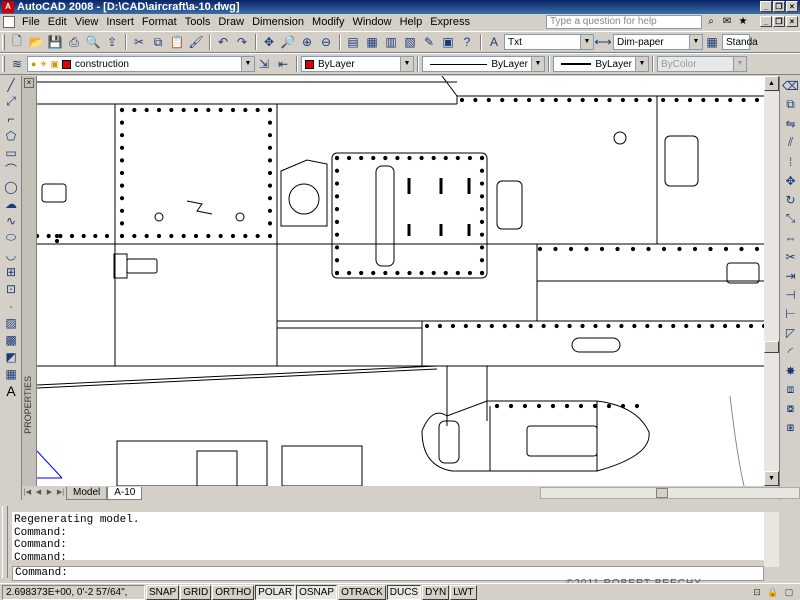  Describe the element at coordinates (43, 64) in the screenshot. I see `sun-icon: ☀` at that location.